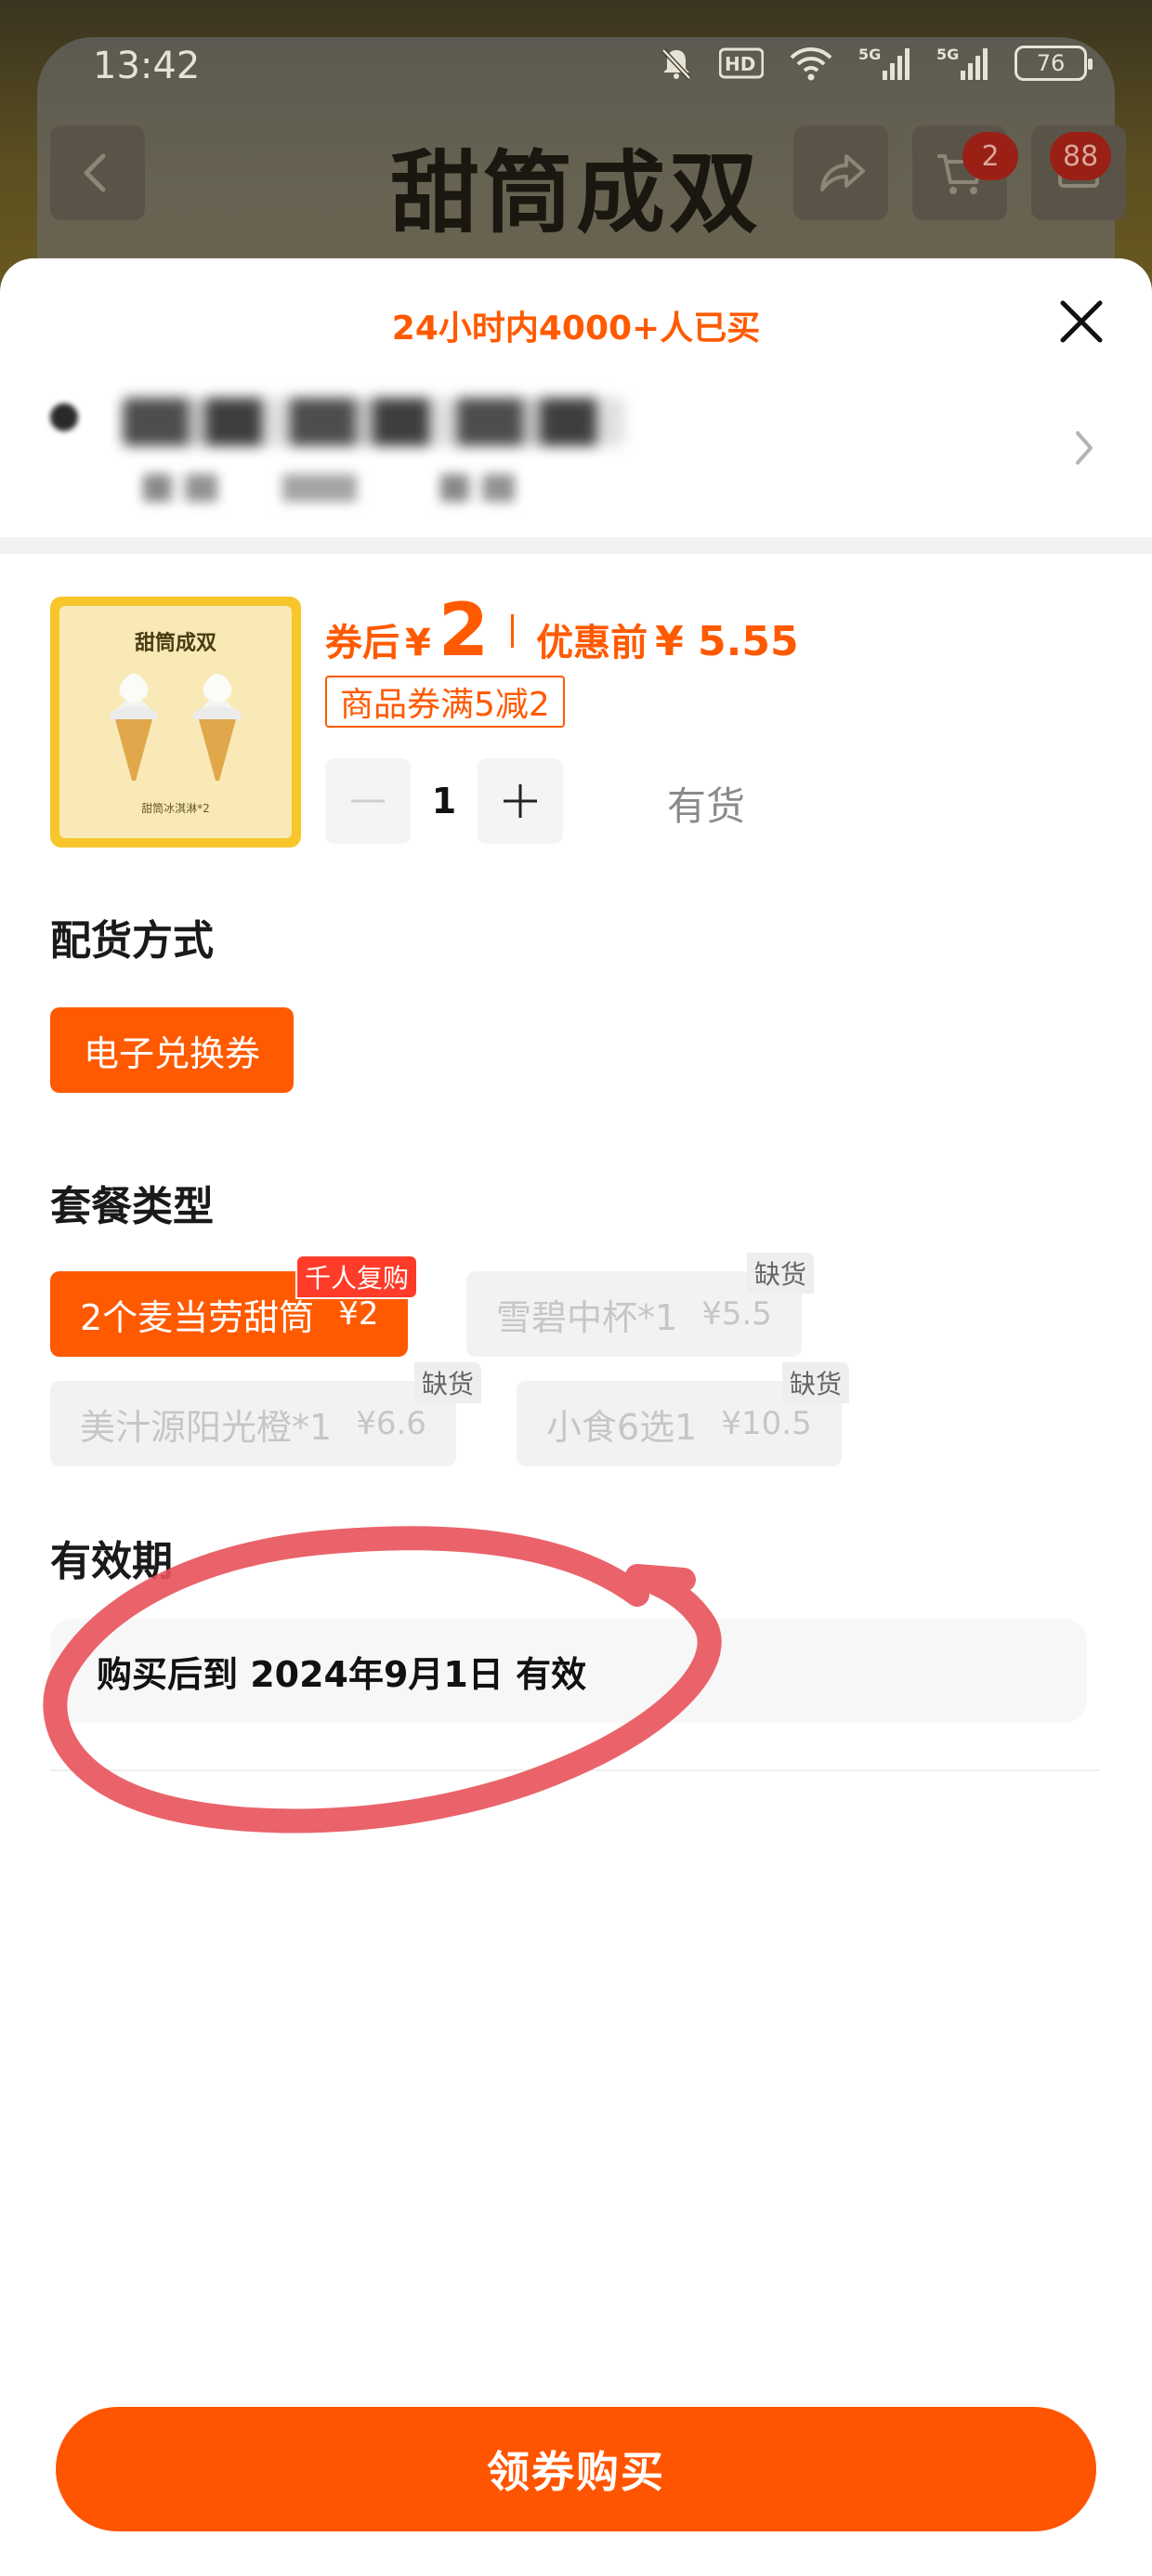 The width and height of the screenshot is (1152, 2576). I want to click on package-option-price: ¥5.5, so click(736, 1314).